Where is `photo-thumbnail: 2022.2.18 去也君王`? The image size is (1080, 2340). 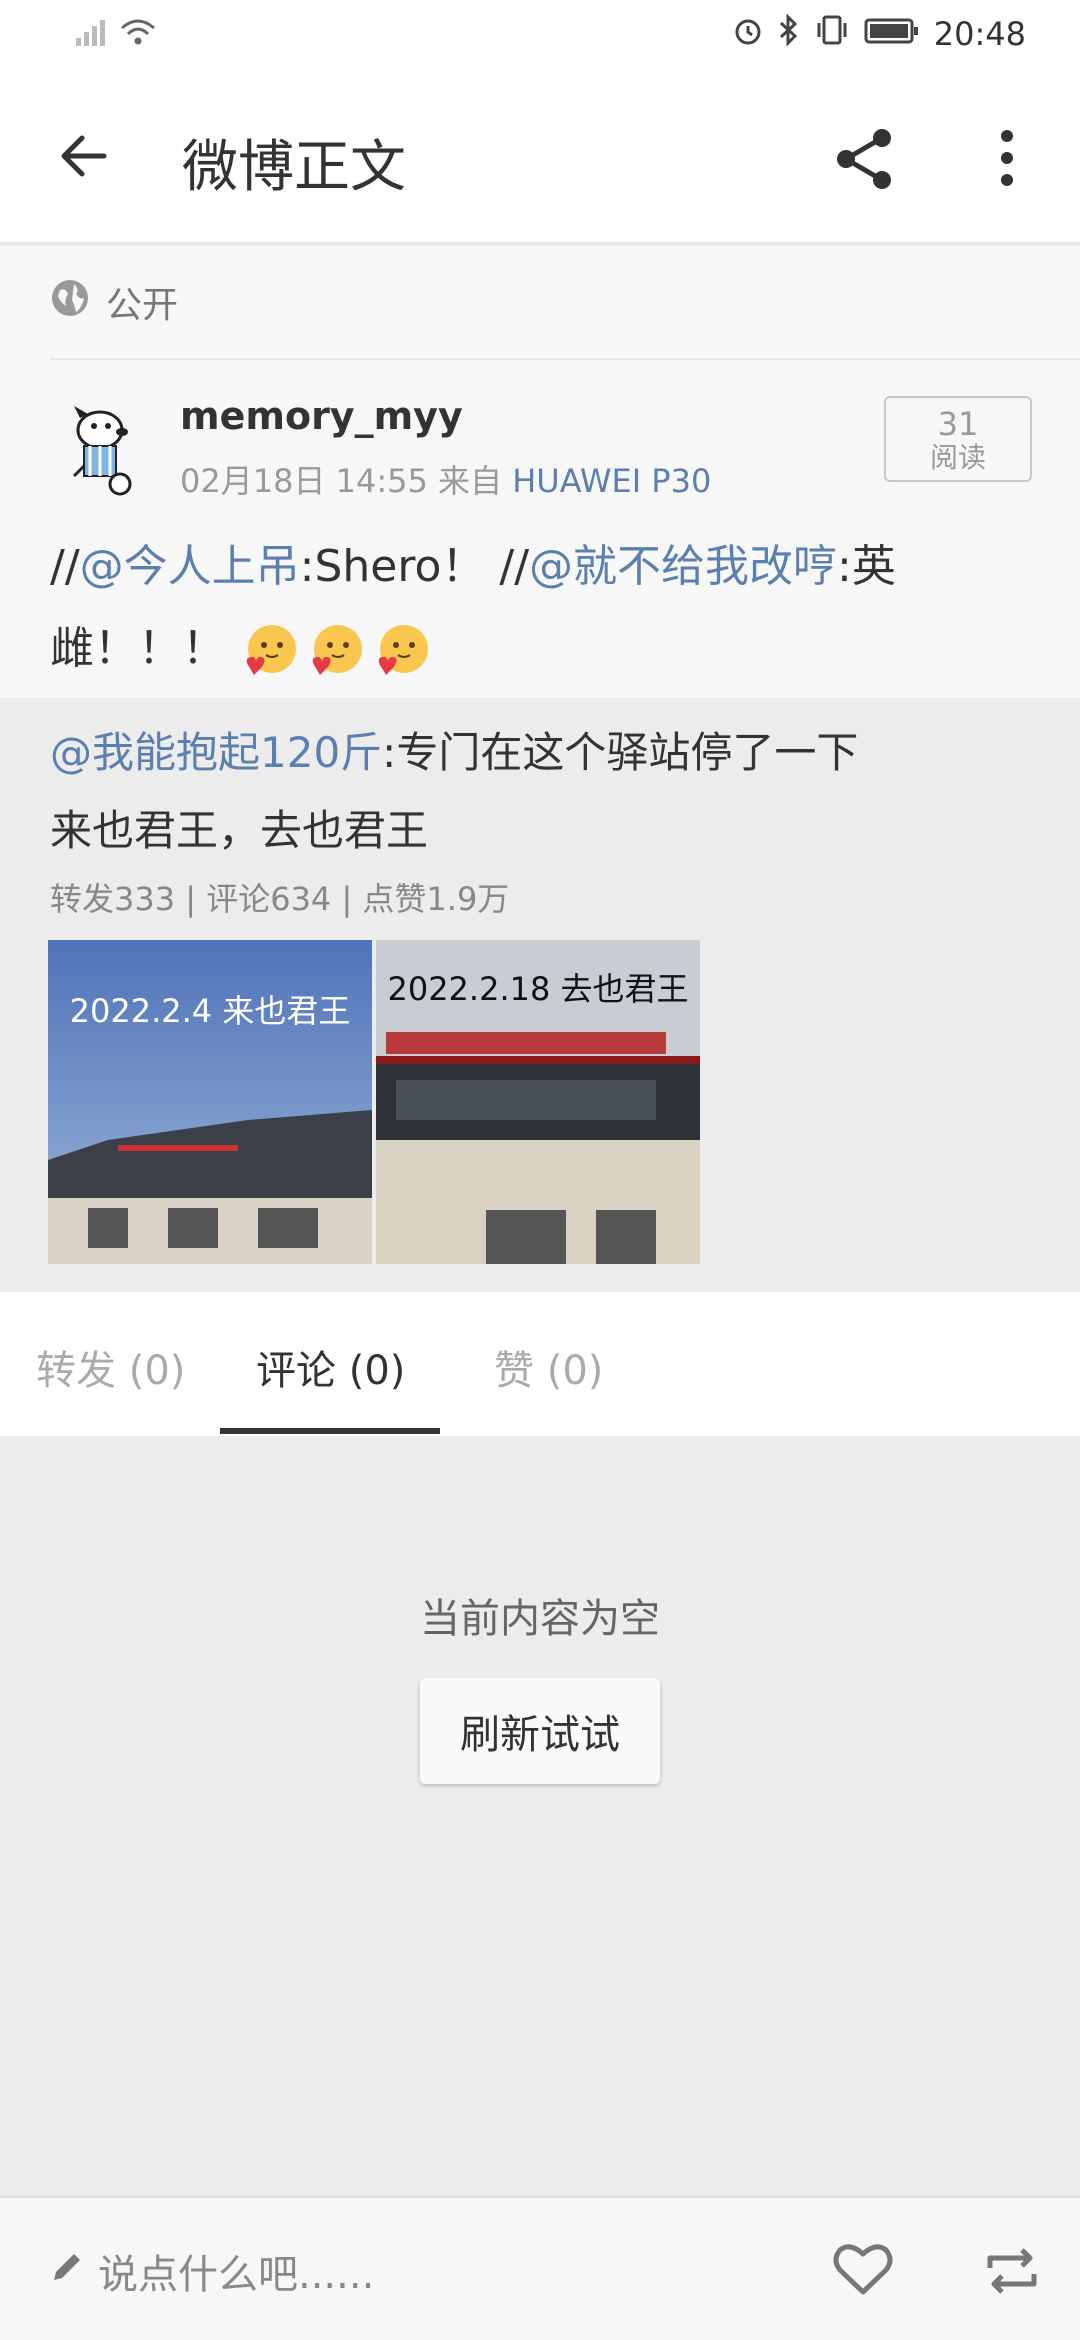
photo-thumbnail: 2022.2.18 去也君王 is located at coordinates (538, 1102).